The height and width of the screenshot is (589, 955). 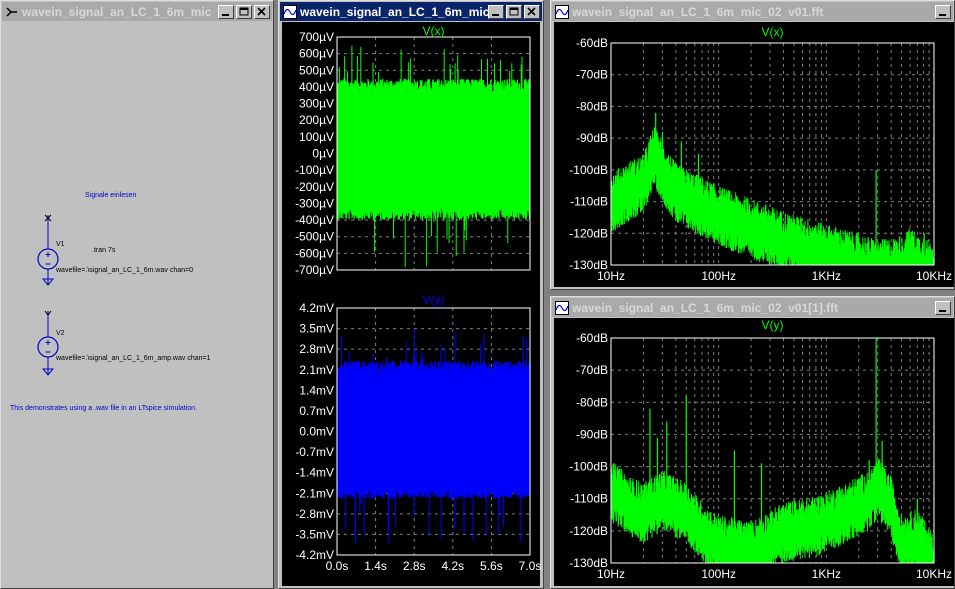 What do you see at coordinates (452, 566) in the screenshot?
I see `x-tick-label: 4.2s` at bounding box center [452, 566].